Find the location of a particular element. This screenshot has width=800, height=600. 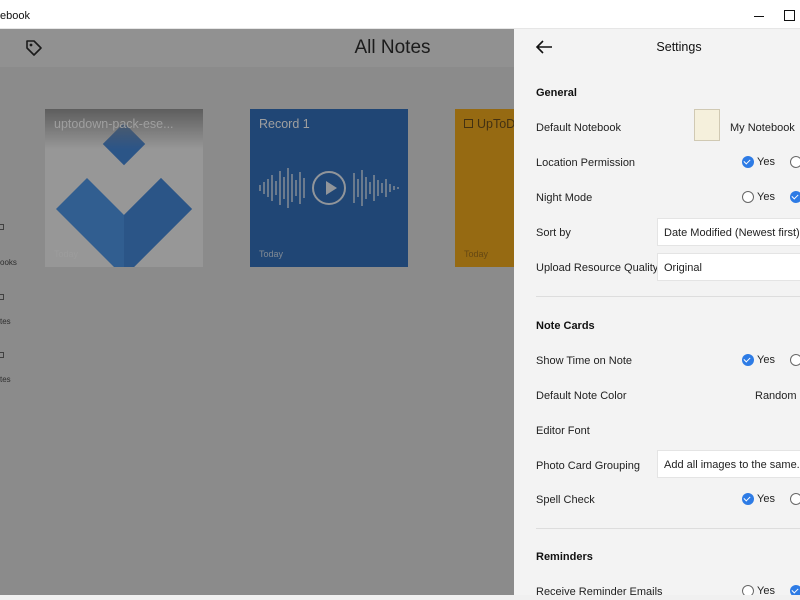

reminder-emails-label: Receive Reminder Emails is located at coordinates (599, 590).